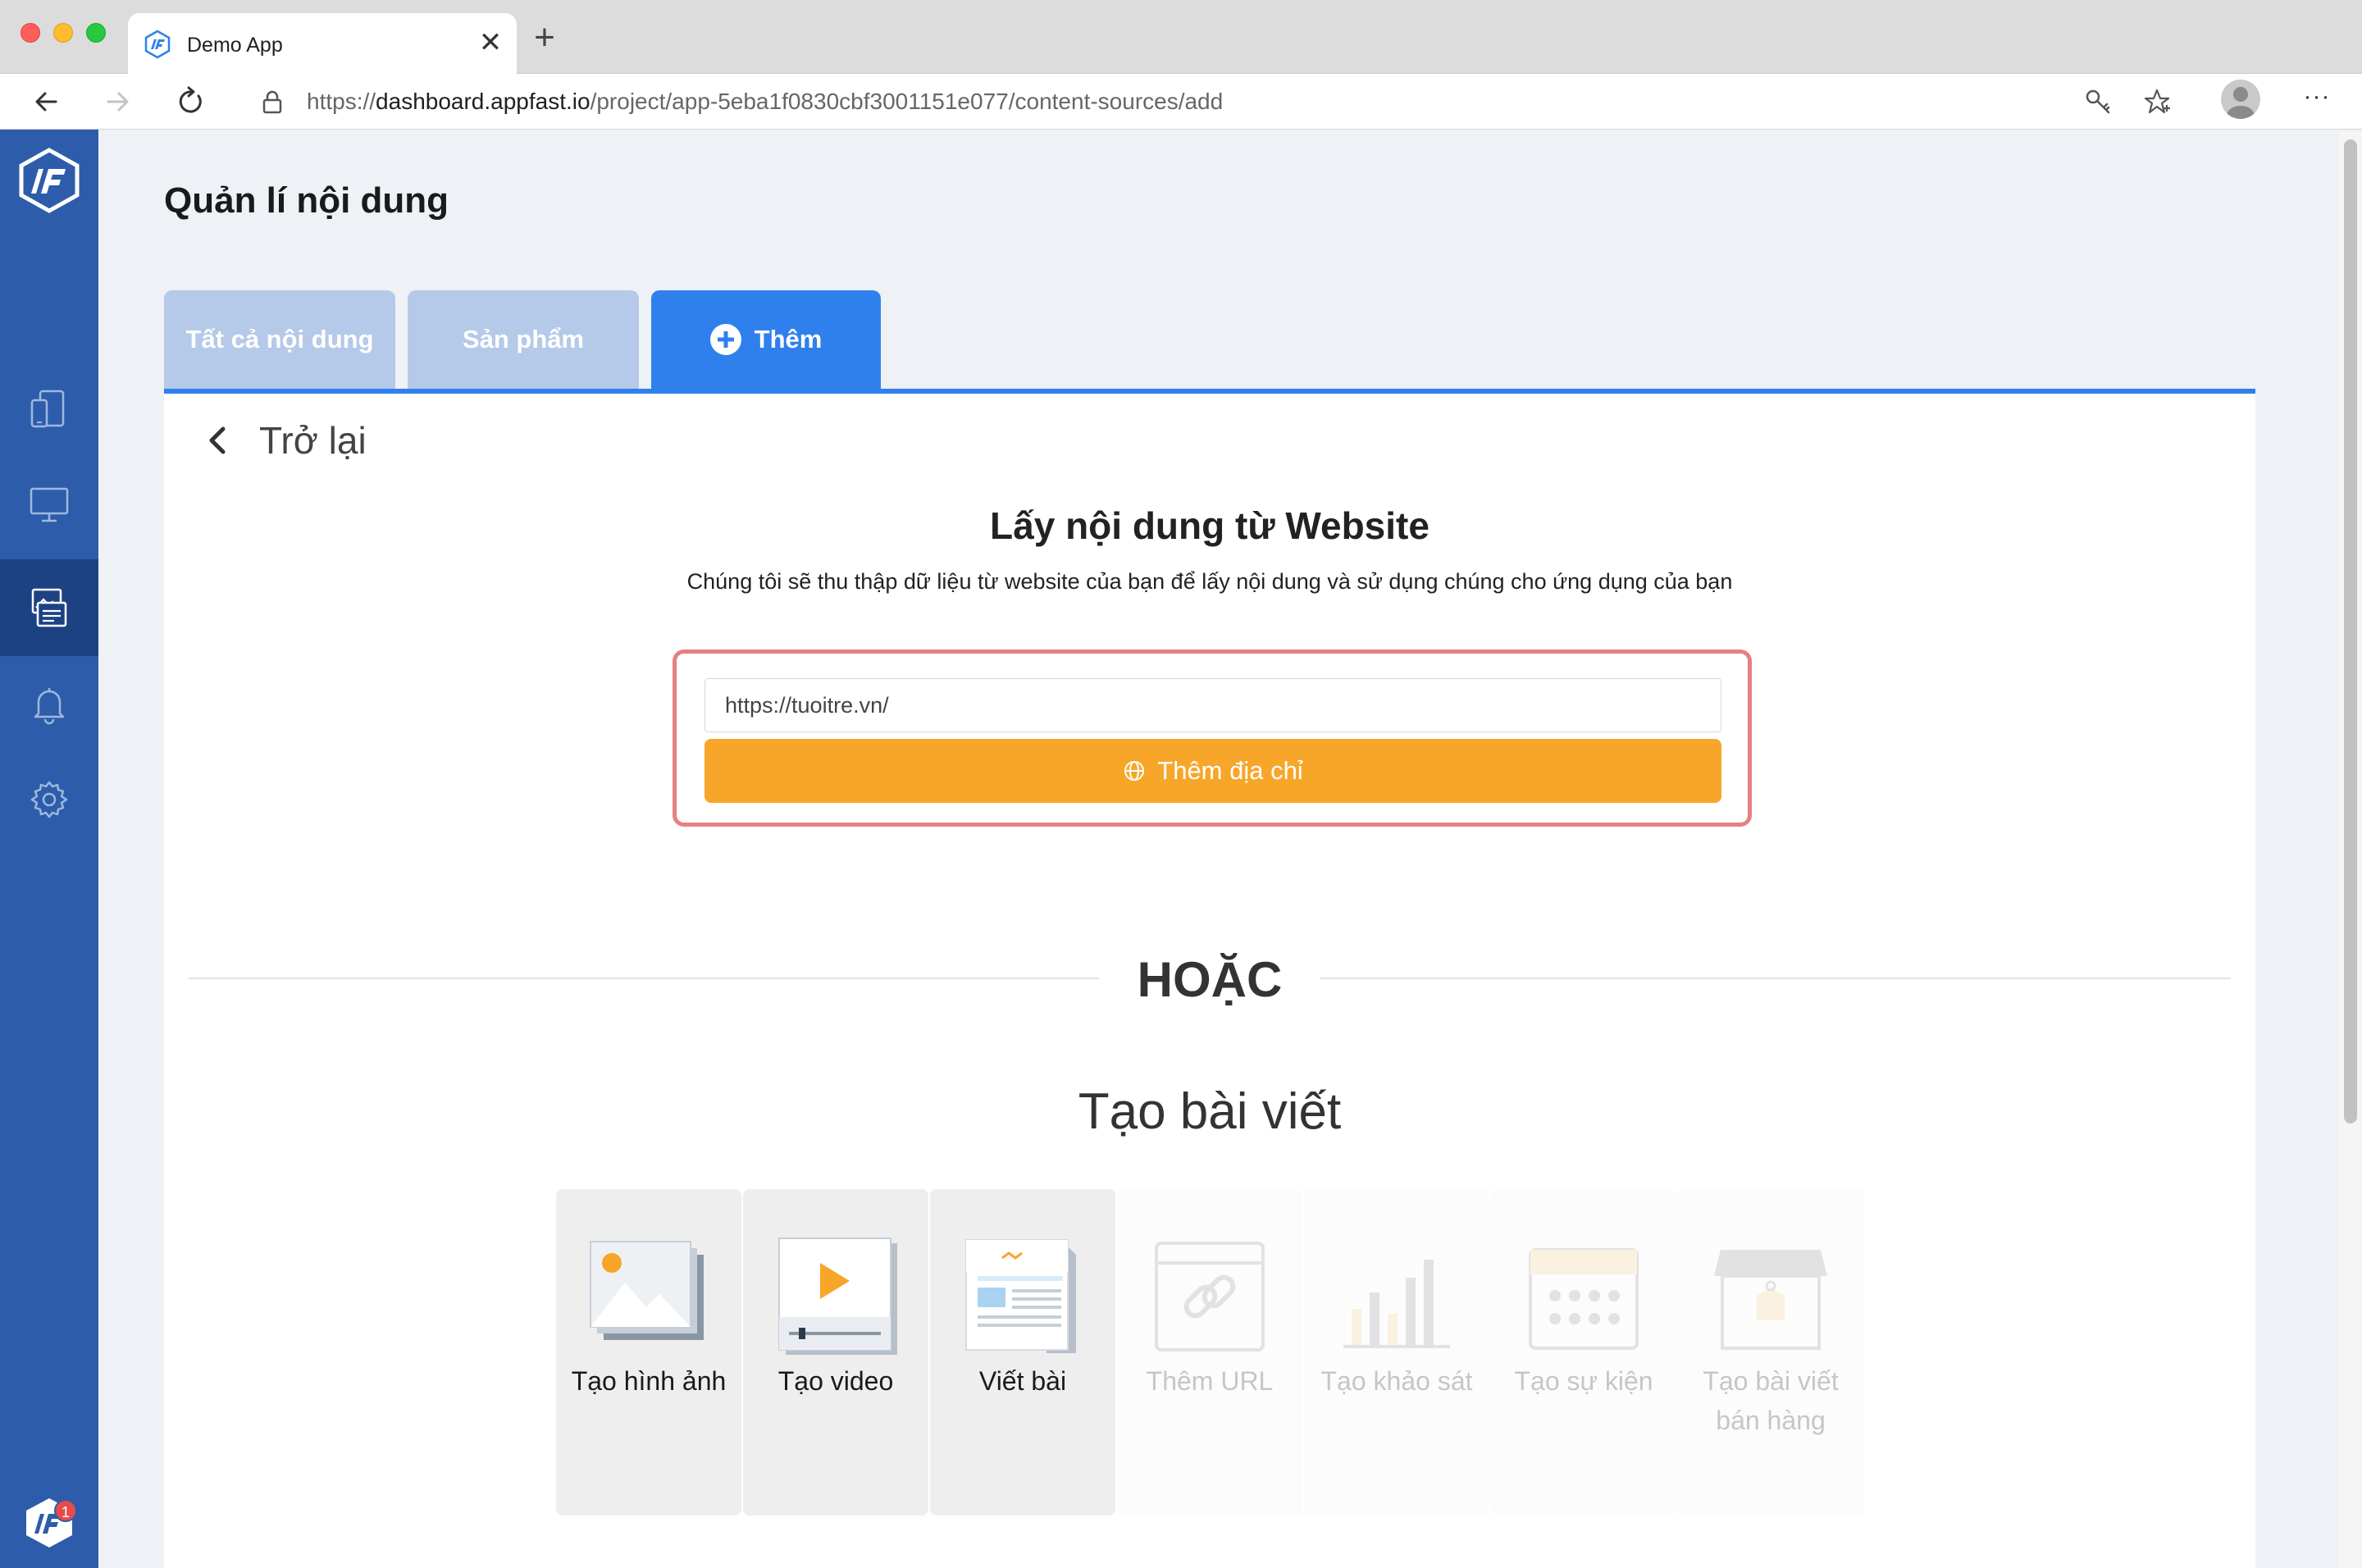 The width and height of the screenshot is (2362, 1568). I want to click on globe-icon, so click(1135, 771).